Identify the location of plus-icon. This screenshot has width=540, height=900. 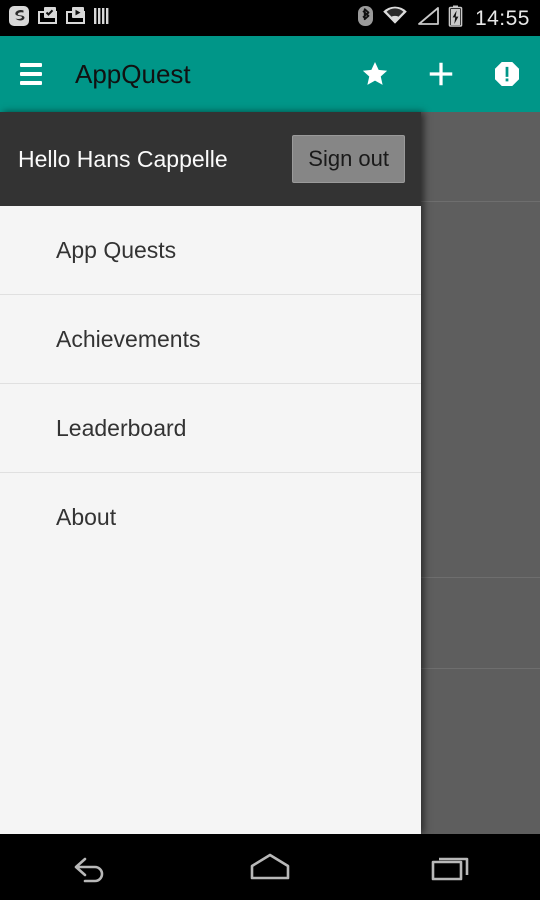
(441, 74).